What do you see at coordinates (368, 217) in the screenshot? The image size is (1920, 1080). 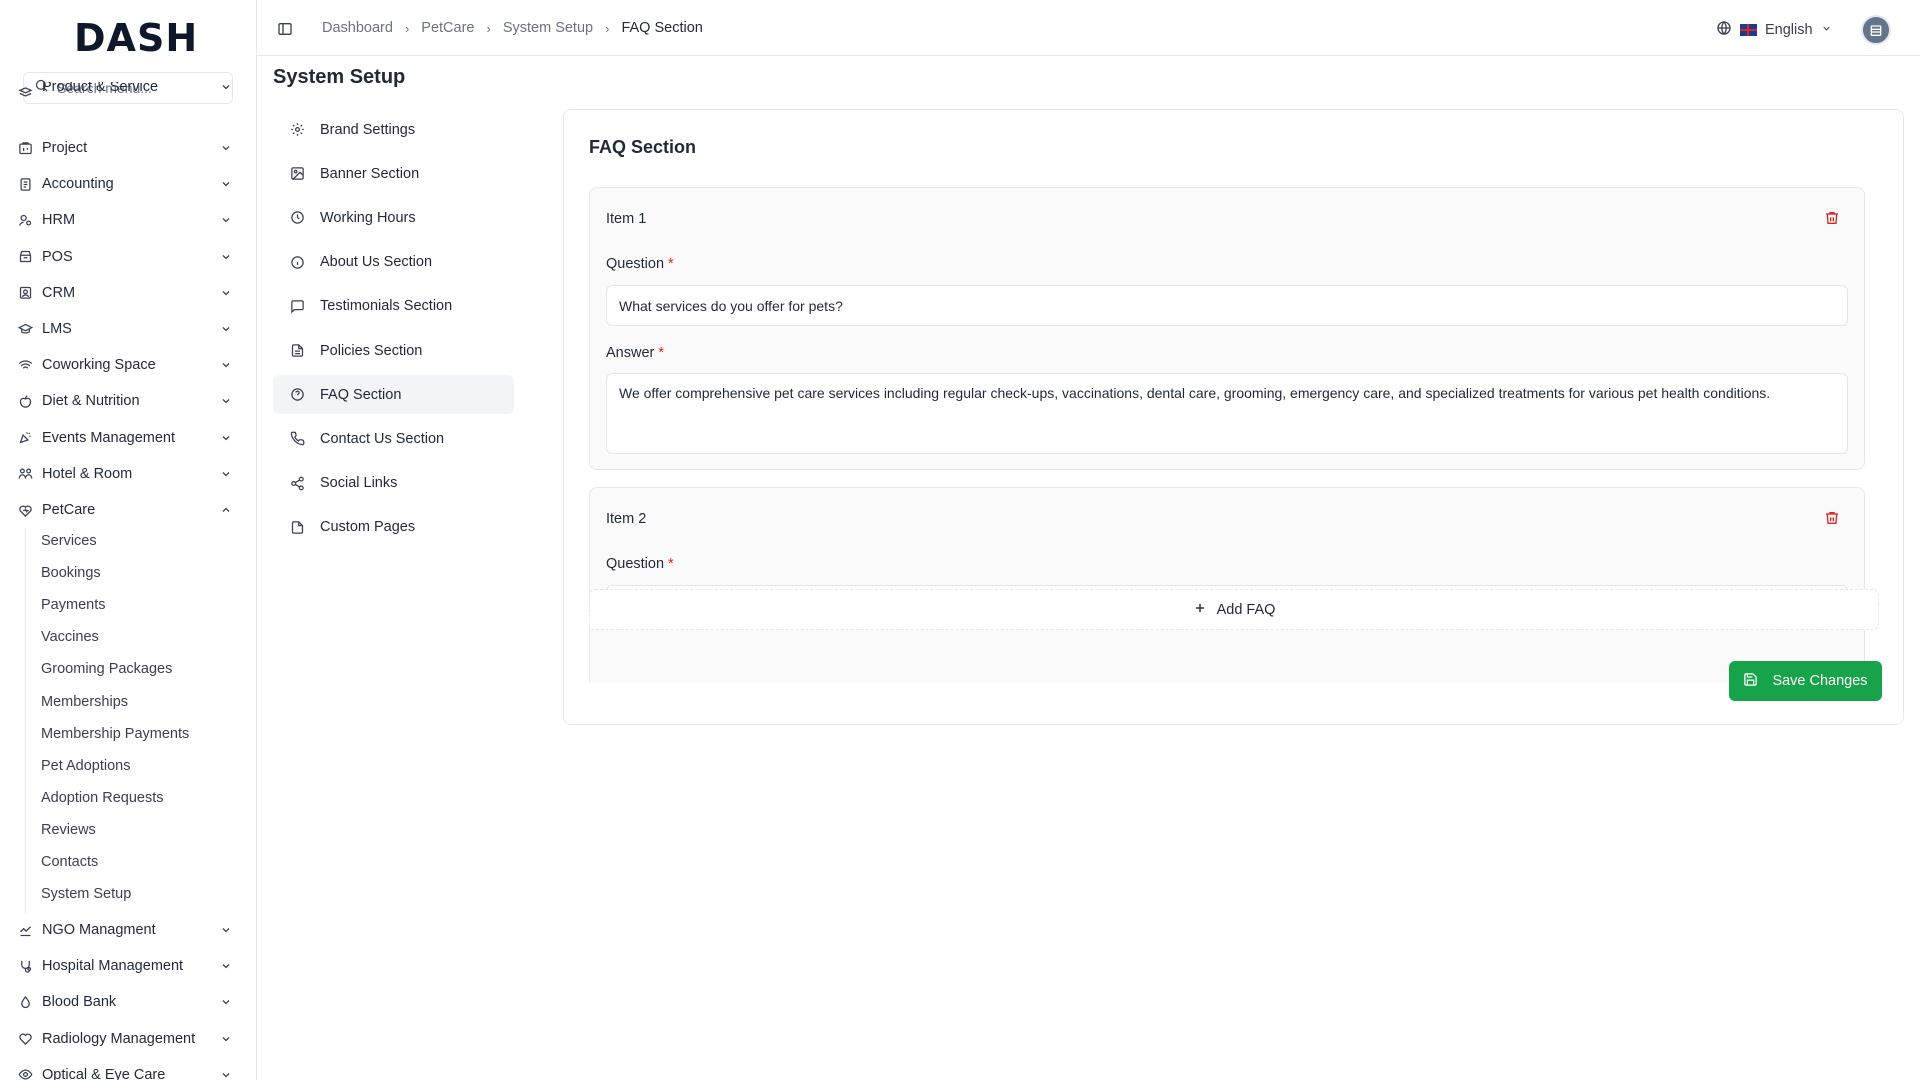 I see `subnav-label: Working Hours` at bounding box center [368, 217].